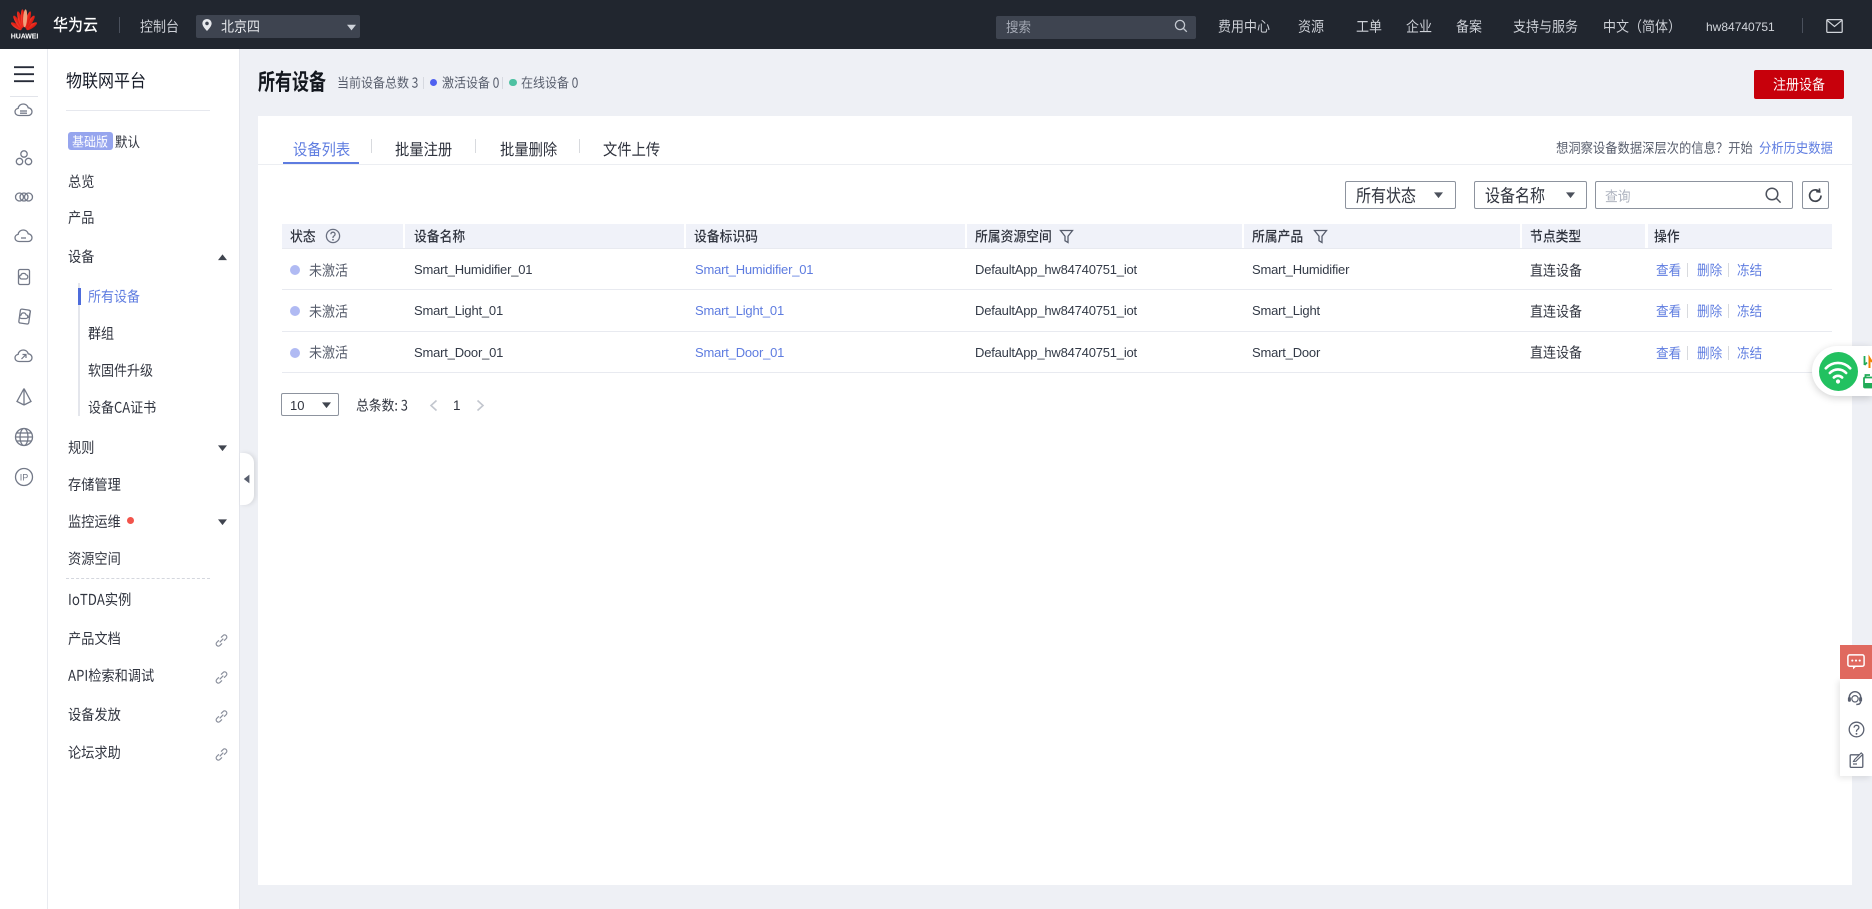 This screenshot has width=1872, height=909. Describe the element at coordinates (24, 37) in the screenshot. I see `svg-text: HUAWEI` at that location.